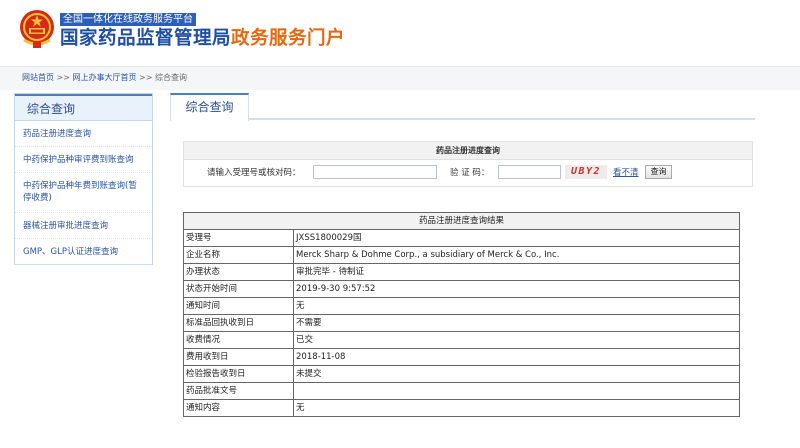 Image resolution: width=800 pixels, height=448 pixels. Describe the element at coordinates (658, 172) in the screenshot. I see `query-button: 查询` at that location.